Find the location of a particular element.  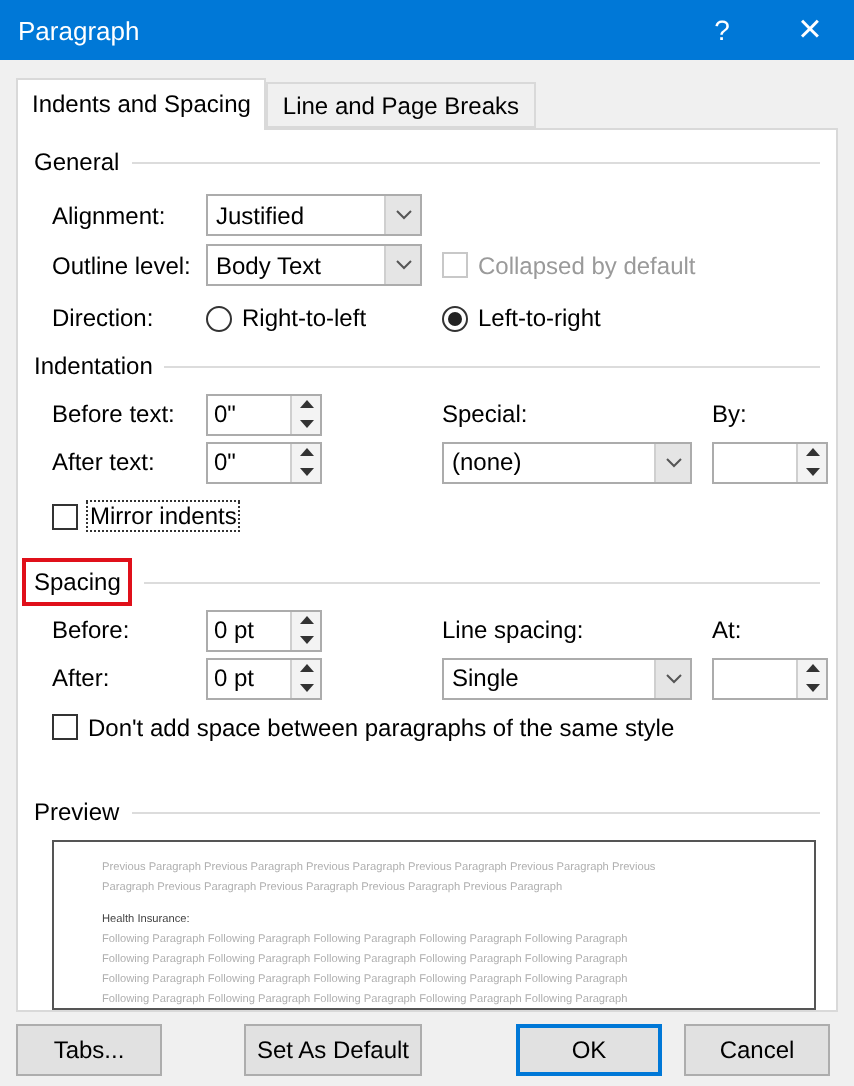

radio-label: Left-to-right is located at coordinates (539, 318).